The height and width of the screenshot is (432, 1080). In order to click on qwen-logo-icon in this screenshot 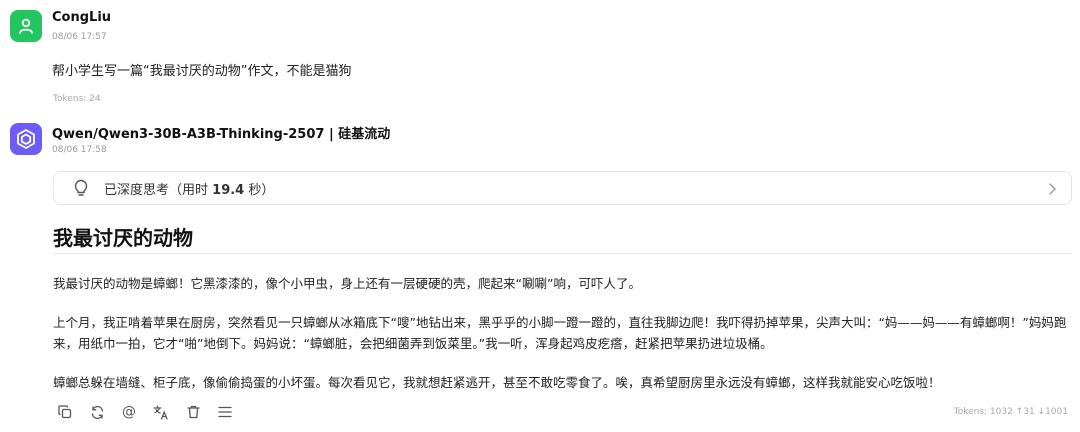, I will do `click(26, 139)`.